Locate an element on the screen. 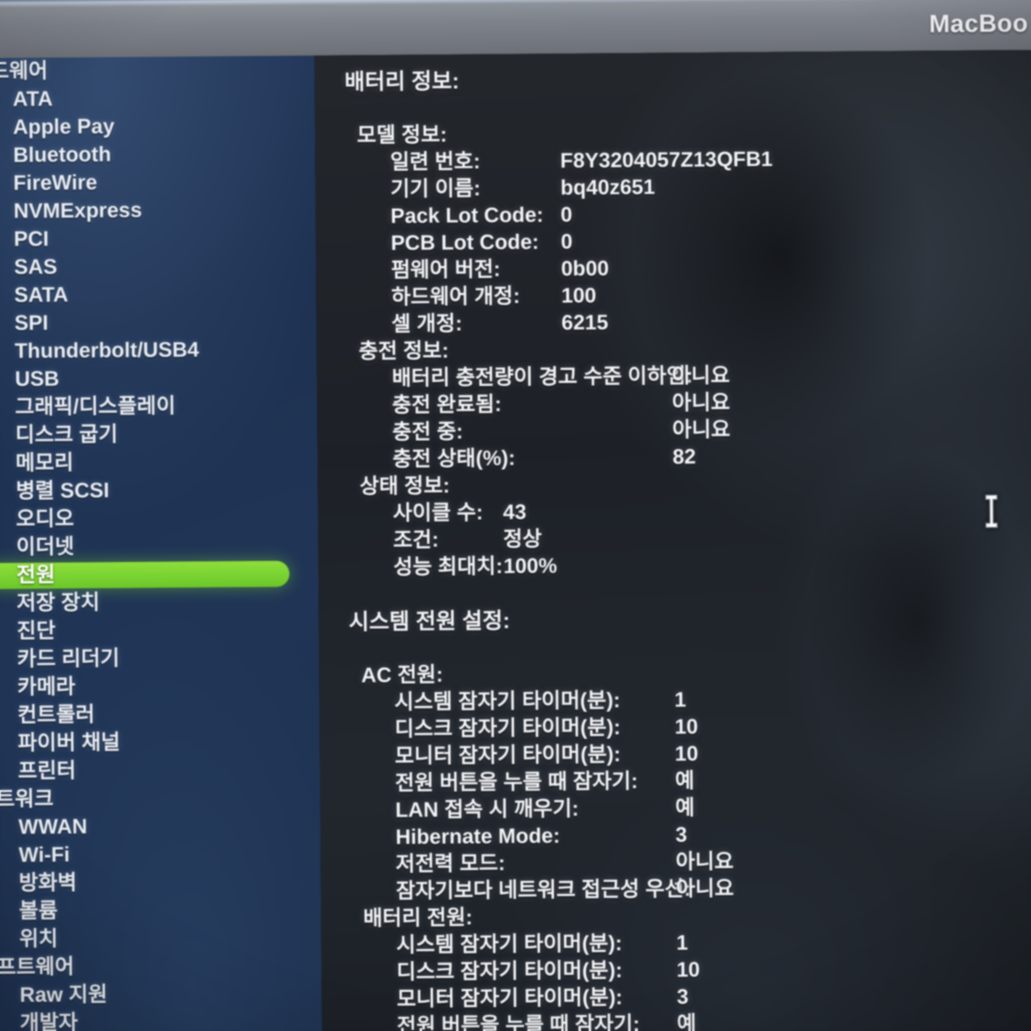 The height and width of the screenshot is (1031, 1031). report-row-label: Hibernate Mode: is located at coordinates (478, 836).